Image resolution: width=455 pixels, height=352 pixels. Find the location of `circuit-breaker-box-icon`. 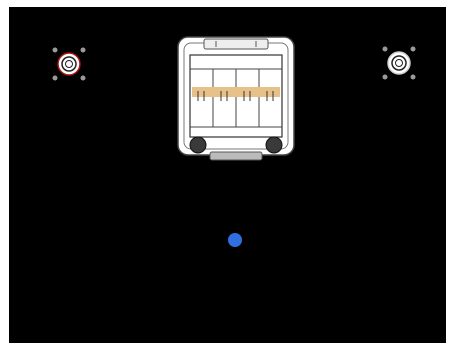

circuit-breaker-box-icon is located at coordinates (236, 99).